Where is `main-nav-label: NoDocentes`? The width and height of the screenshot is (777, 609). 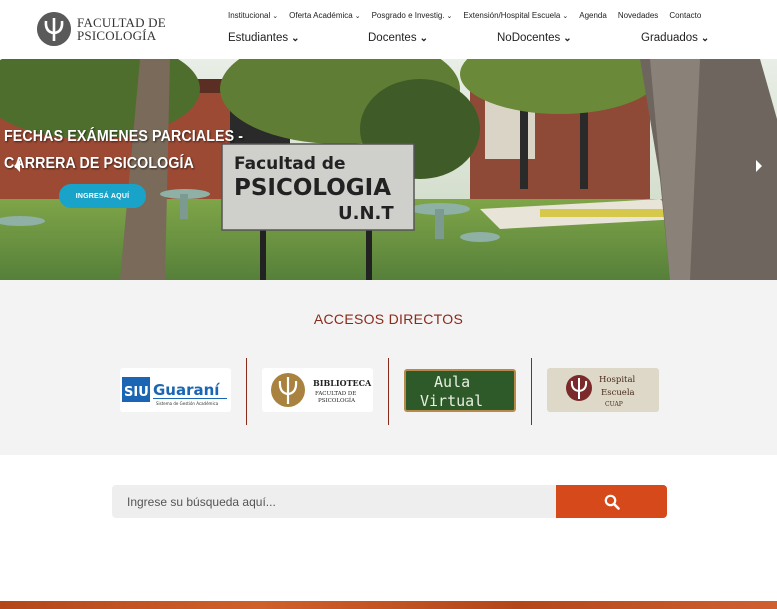
main-nav-label: NoDocentes is located at coordinates (529, 38).